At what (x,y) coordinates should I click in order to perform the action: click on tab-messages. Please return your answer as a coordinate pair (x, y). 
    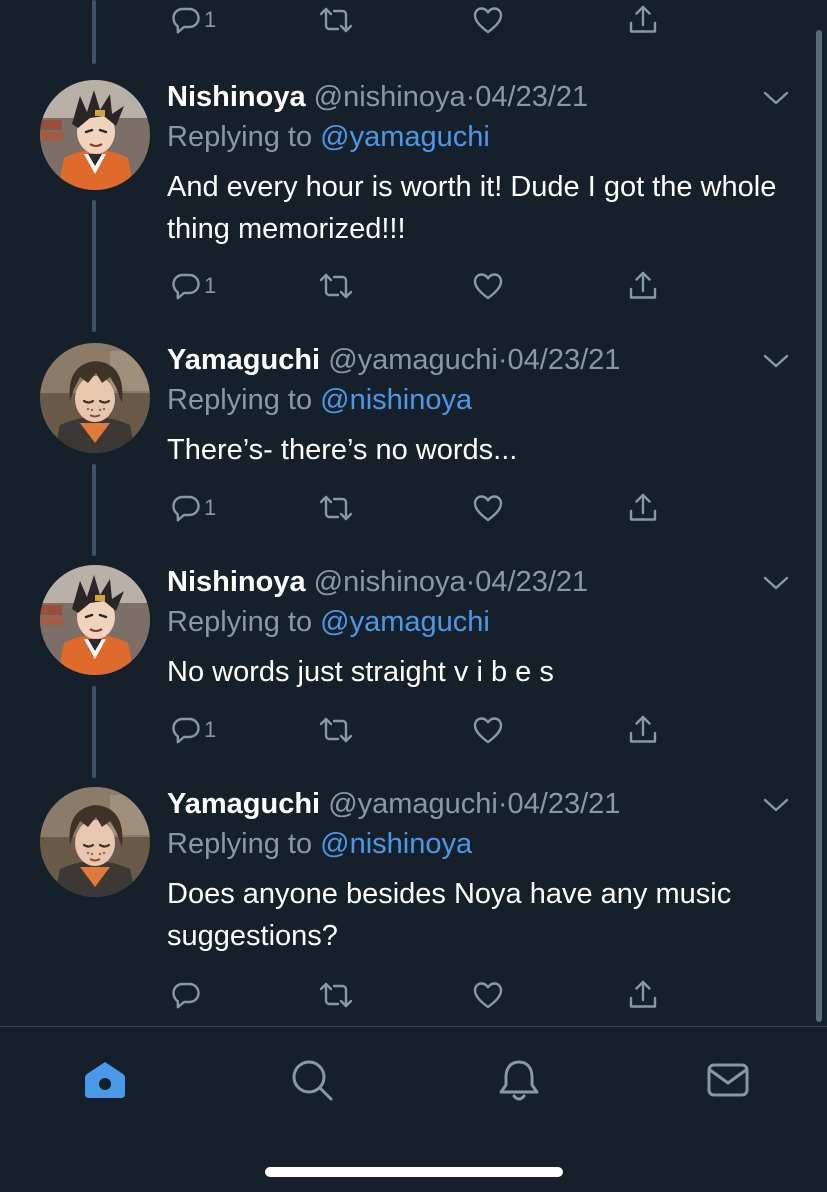
    Looking at the image, I should click on (728, 1080).